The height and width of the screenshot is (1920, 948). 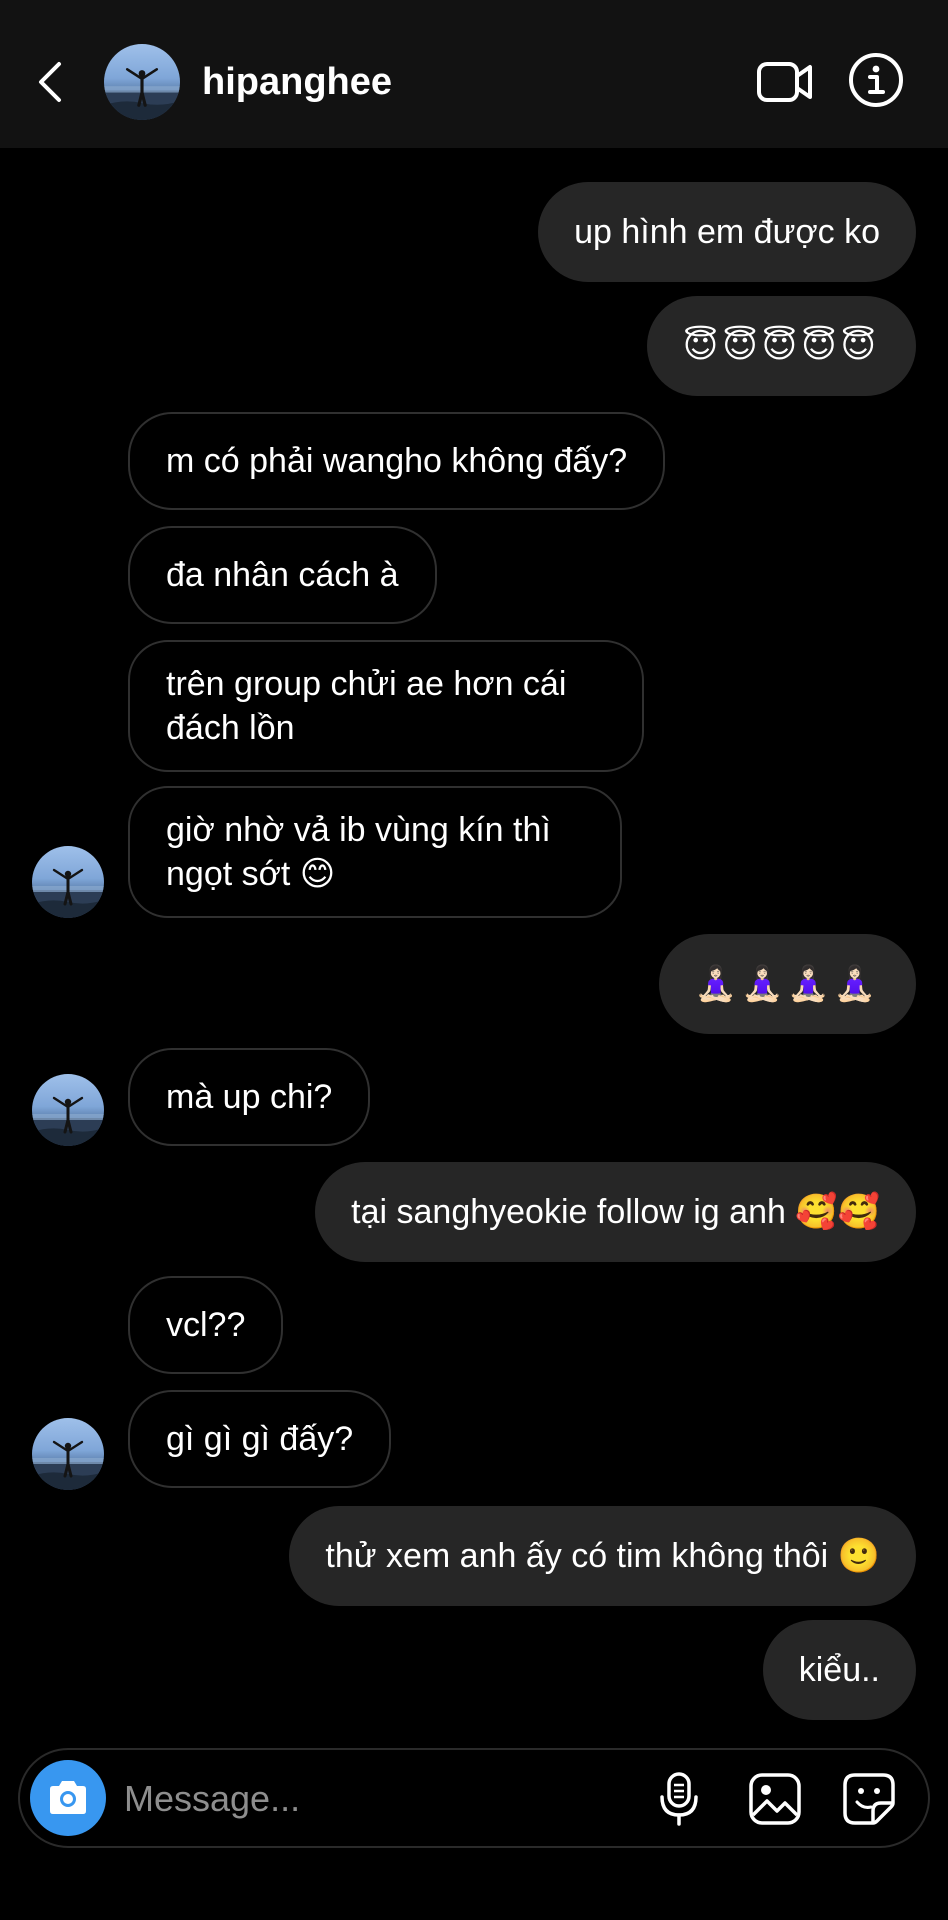 I want to click on message-text: thử xem anh ấy có tim không thôi 🙂, so click(x=602, y=1556).